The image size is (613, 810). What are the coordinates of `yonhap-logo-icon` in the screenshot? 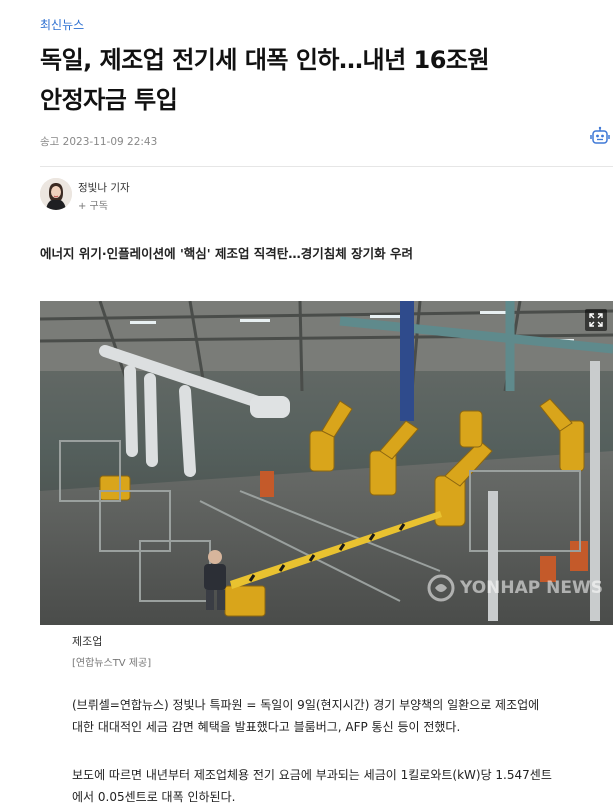 It's located at (441, 588).